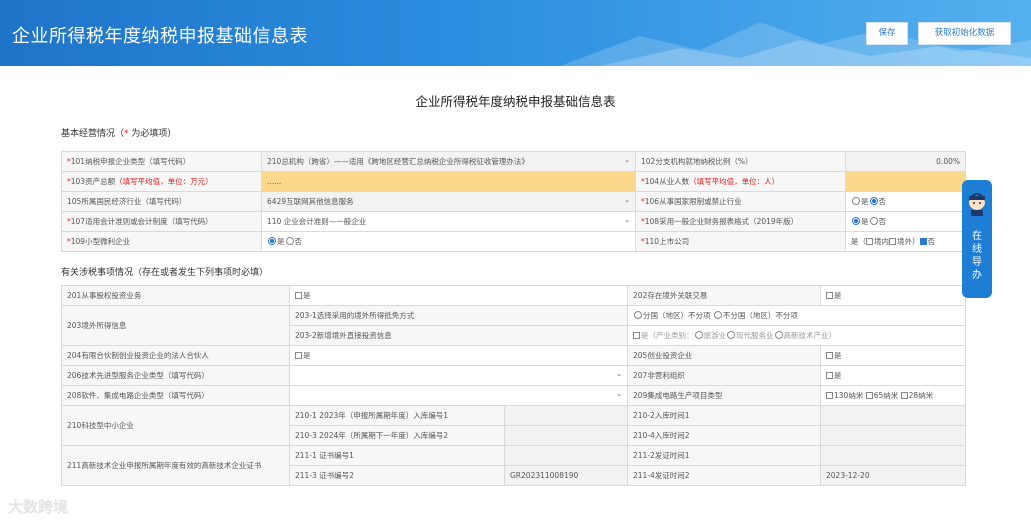 The image size is (1031, 527). Describe the element at coordinates (887, 33) in the screenshot. I see `save-button: 保存` at that location.